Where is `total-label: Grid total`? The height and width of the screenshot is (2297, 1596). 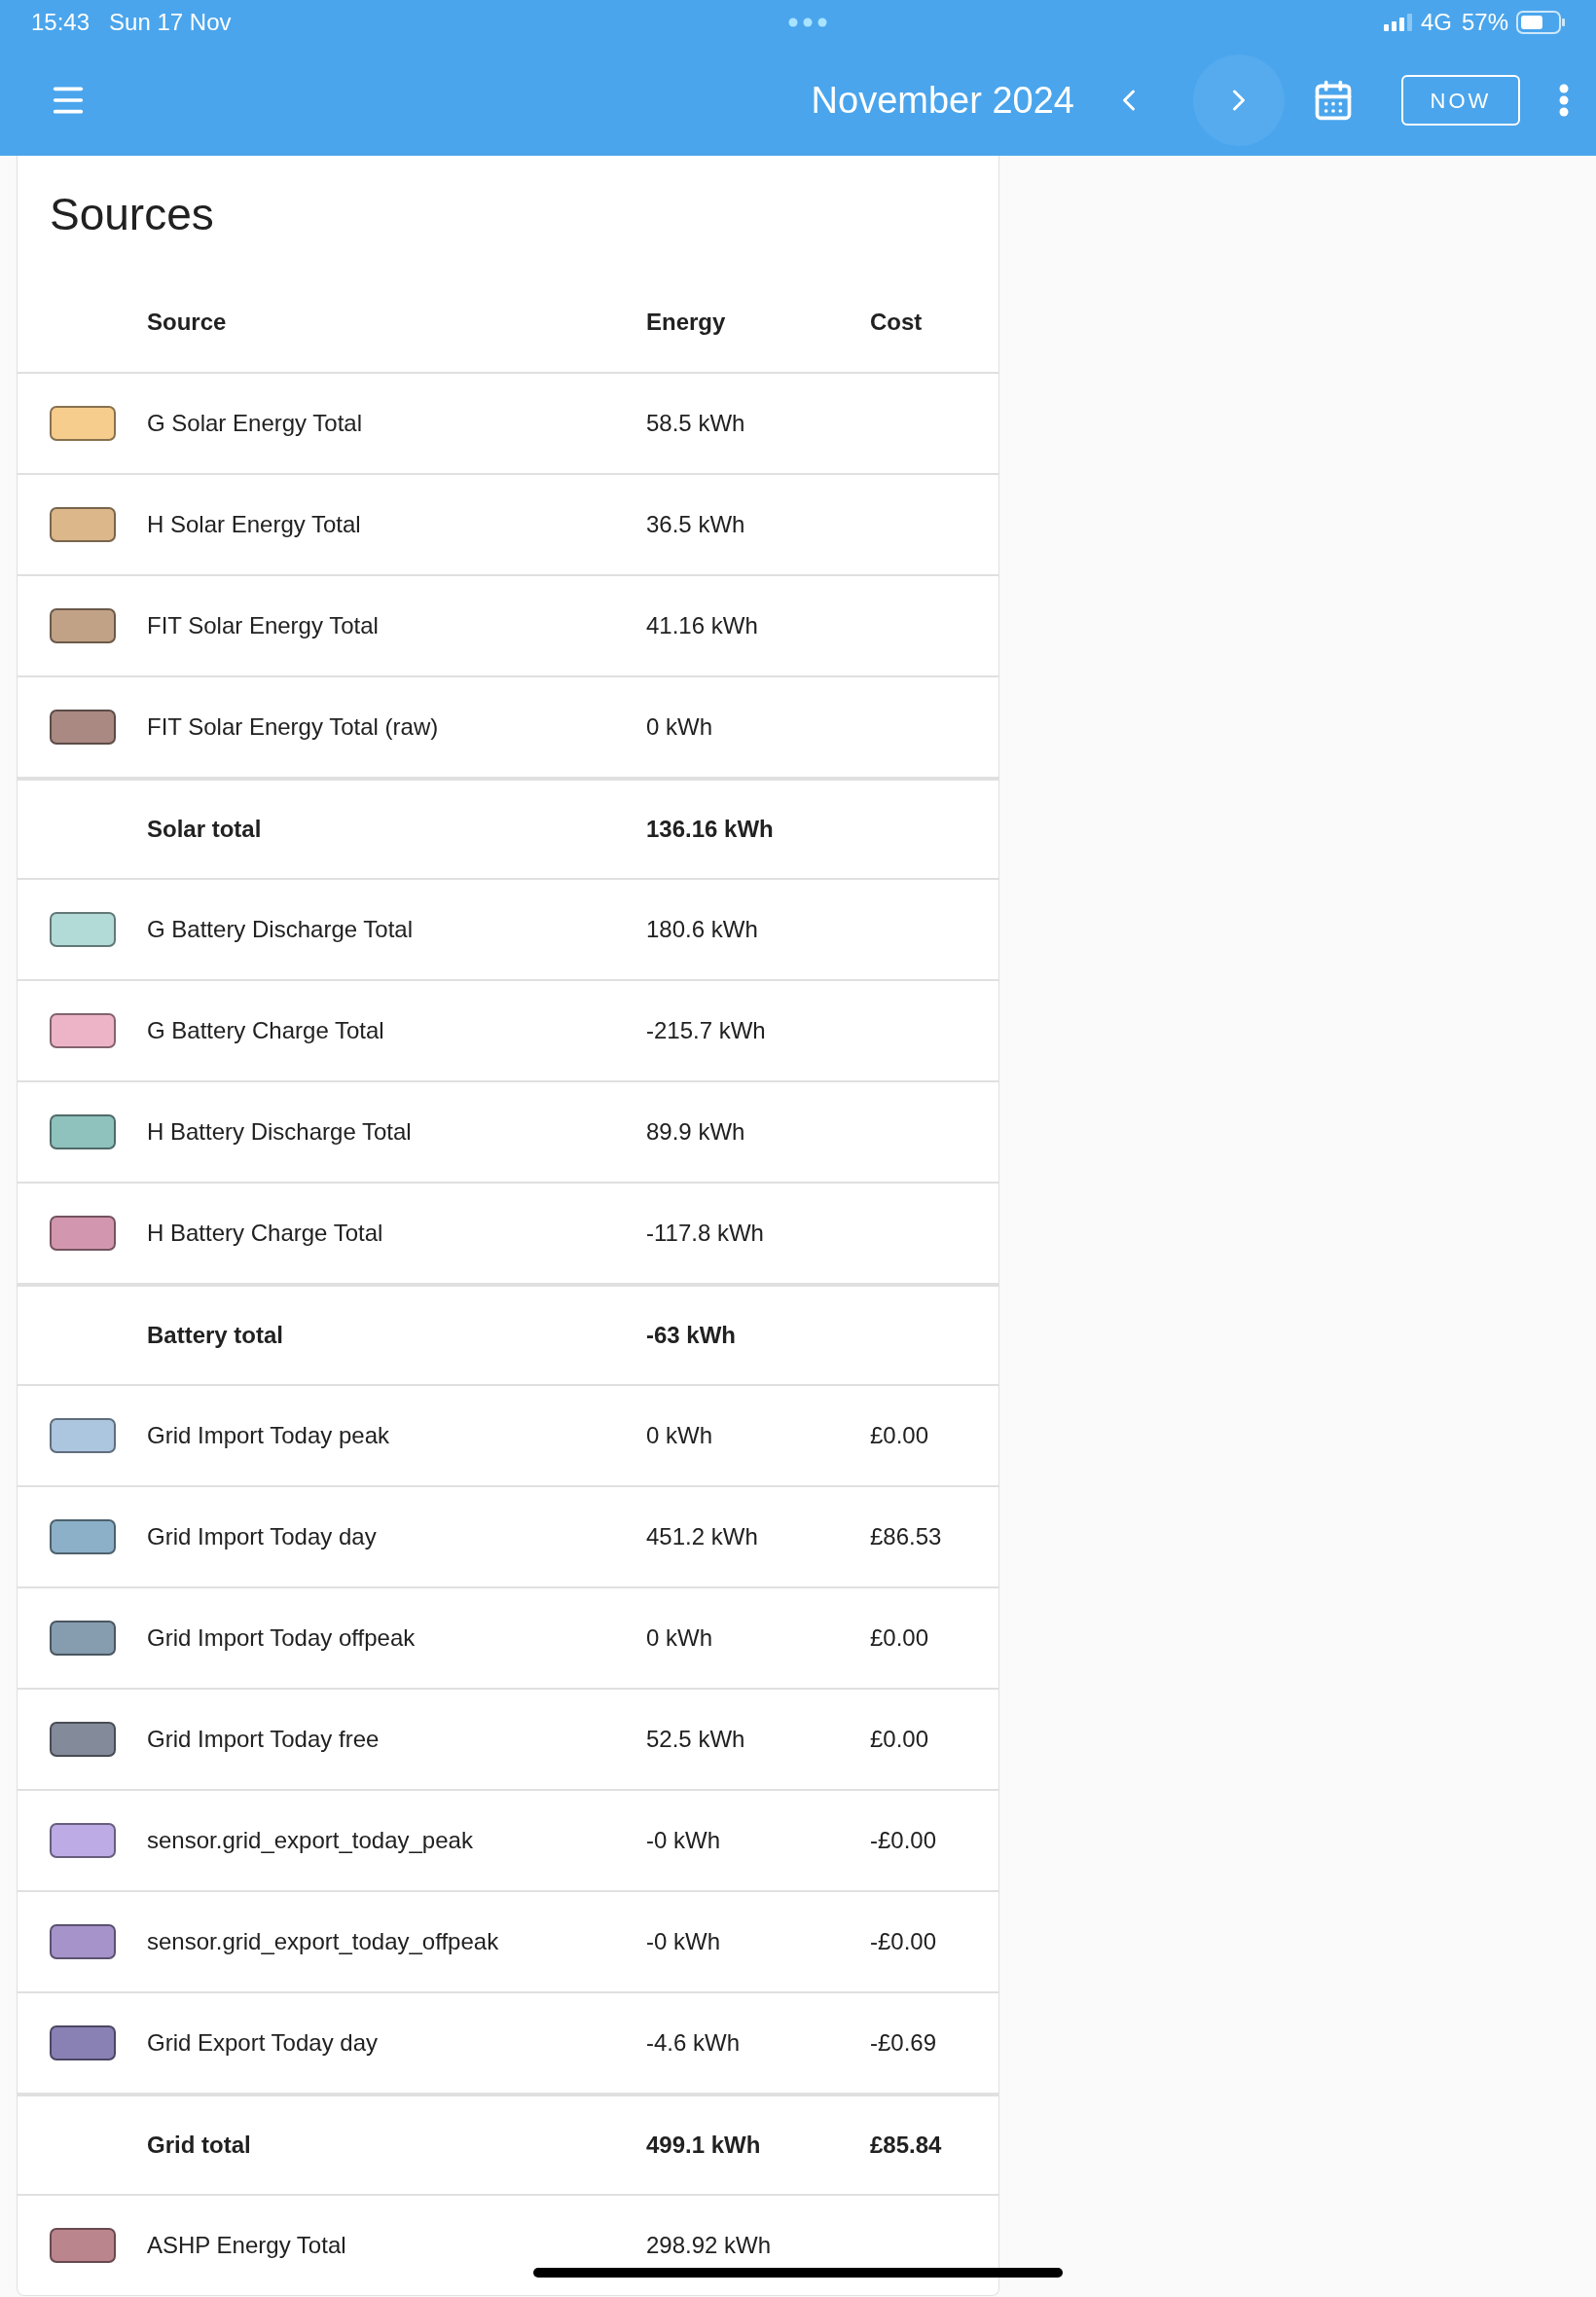
total-label: Grid total is located at coordinates (199, 2145).